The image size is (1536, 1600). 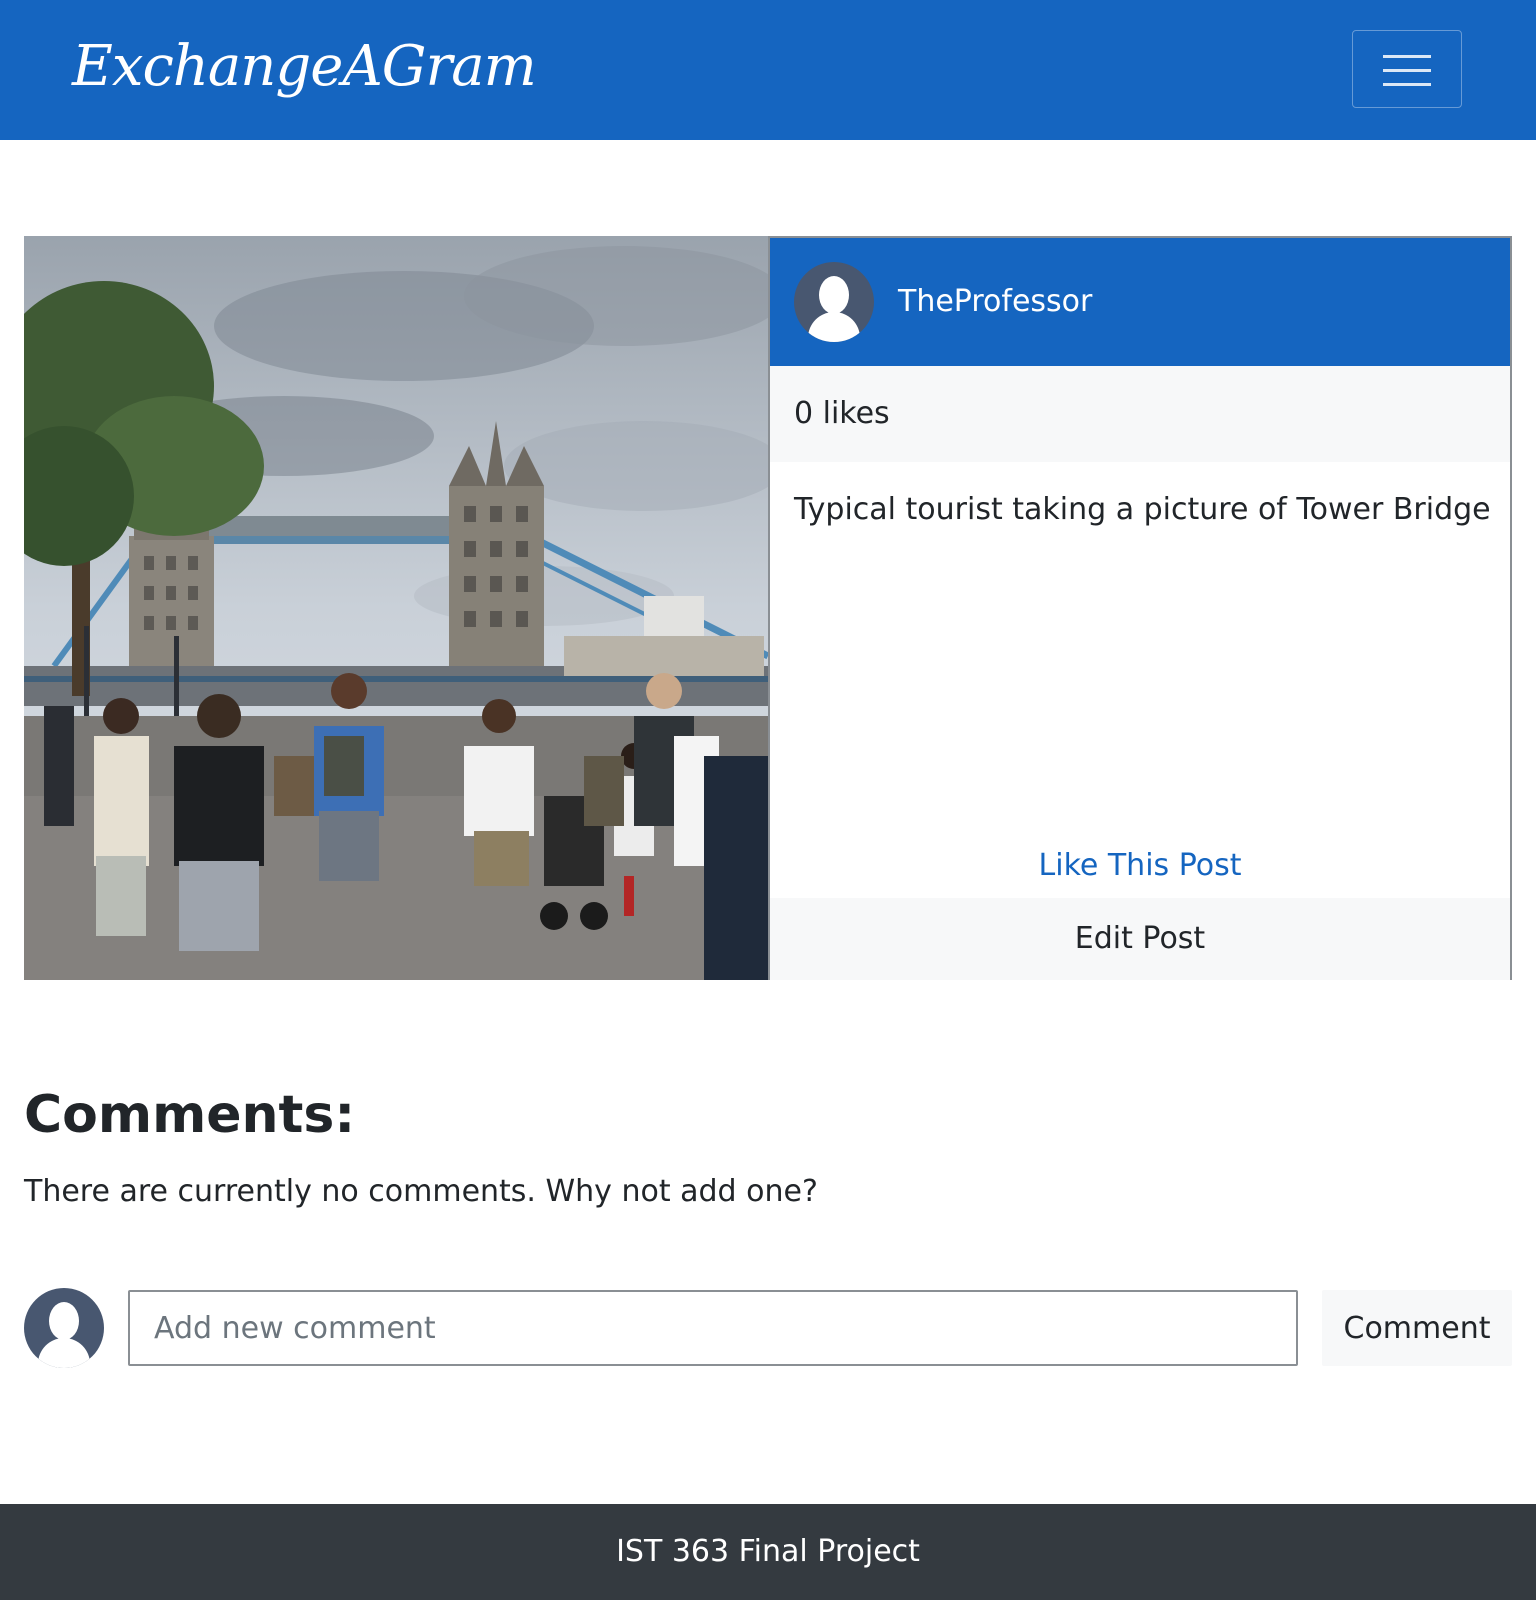 I want to click on brand-logo: ExchangeAGram, so click(x=304, y=67).